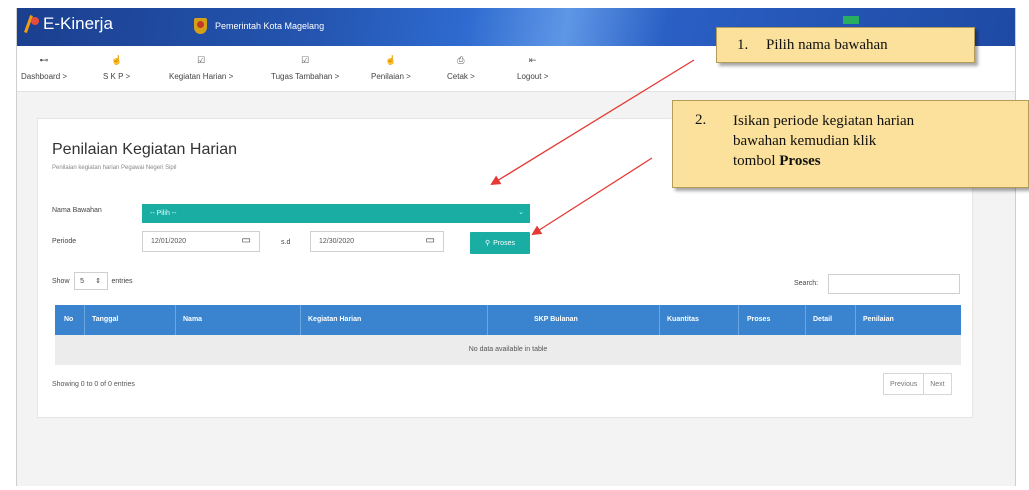  I want to click on column-header-nama: Nama, so click(192, 319).